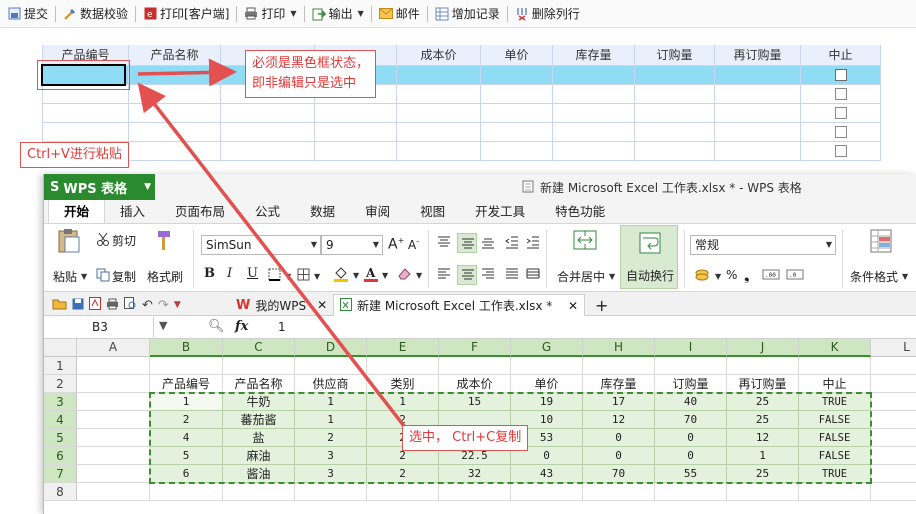  I want to click on data-cell: 麻油, so click(259, 456).